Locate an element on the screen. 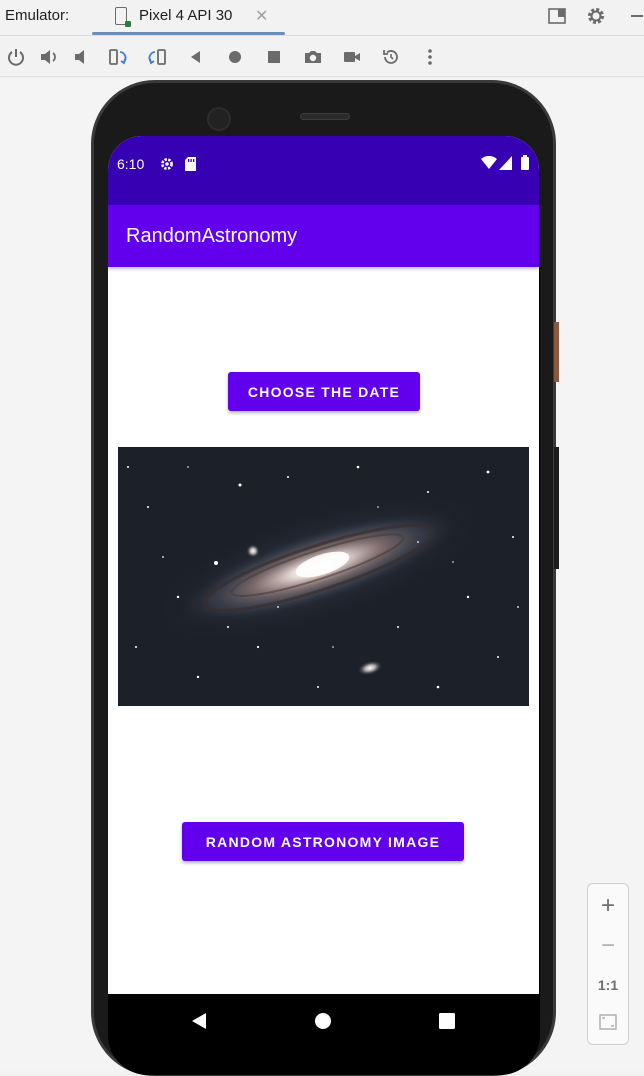 The width and height of the screenshot is (644, 1076). settings-status-icon is located at coordinates (167, 166).